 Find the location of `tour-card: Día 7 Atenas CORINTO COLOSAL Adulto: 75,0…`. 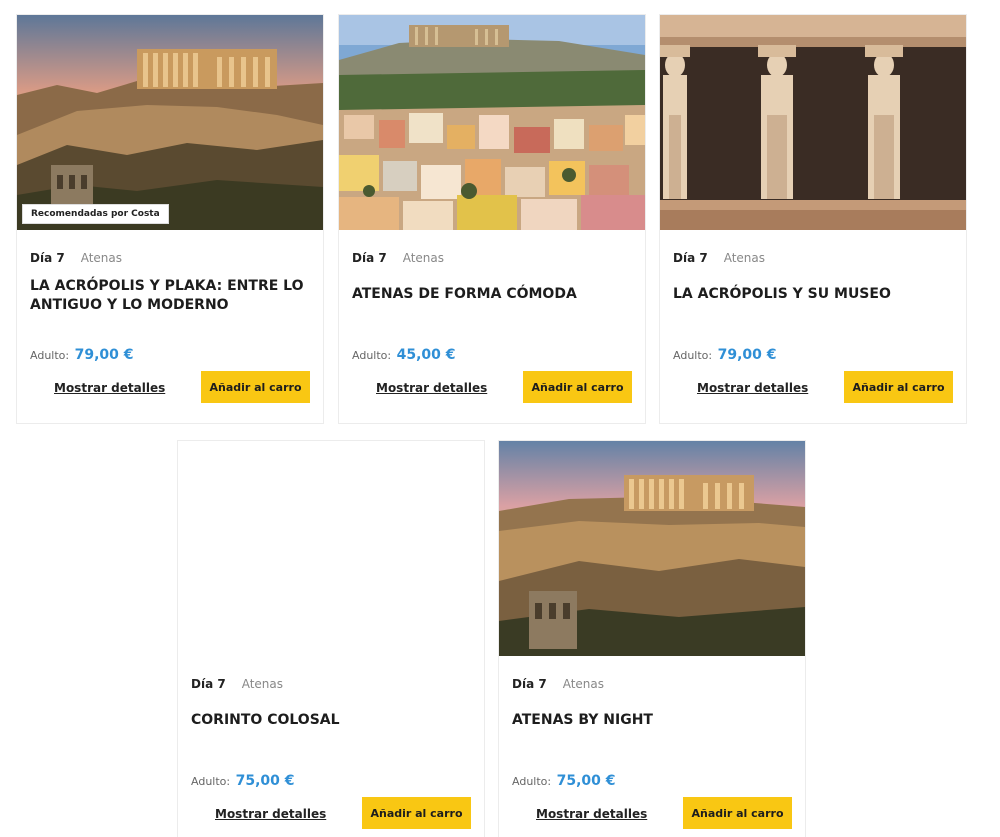

tour-card: Día 7 Atenas CORINTO COLOSAL Adulto: 75,0… is located at coordinates (331, 638).